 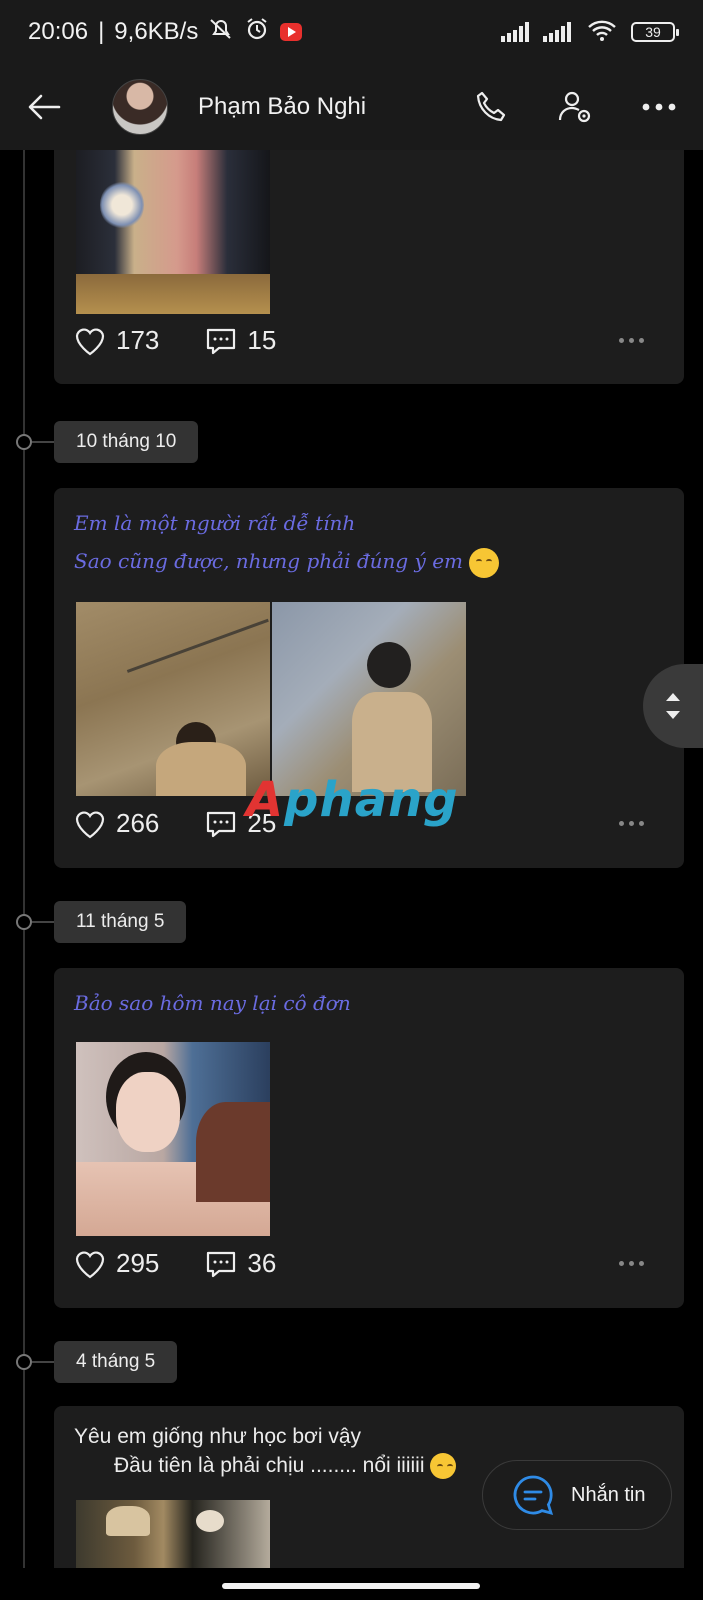 What do you see at coordinates (262, 1263) in the screenshot?
I see `comment-count: 36` at bounding box center [262, 1263].